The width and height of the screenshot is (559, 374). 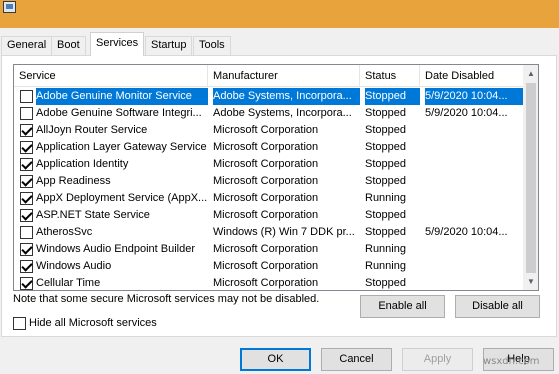 What do you see at coordinates (530, 73) in the screenshot?
I see `scroll-up-arrow-icon: ▲` at bounding box center [530, 73].